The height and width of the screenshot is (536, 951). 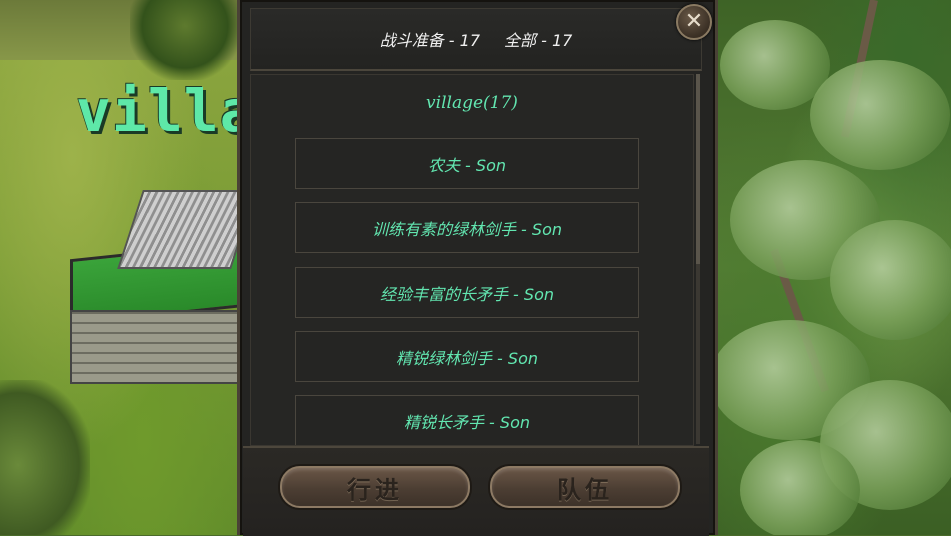 I want to click on unit-label: 精锐长矛手 - Son, so click(x=467, y=422).